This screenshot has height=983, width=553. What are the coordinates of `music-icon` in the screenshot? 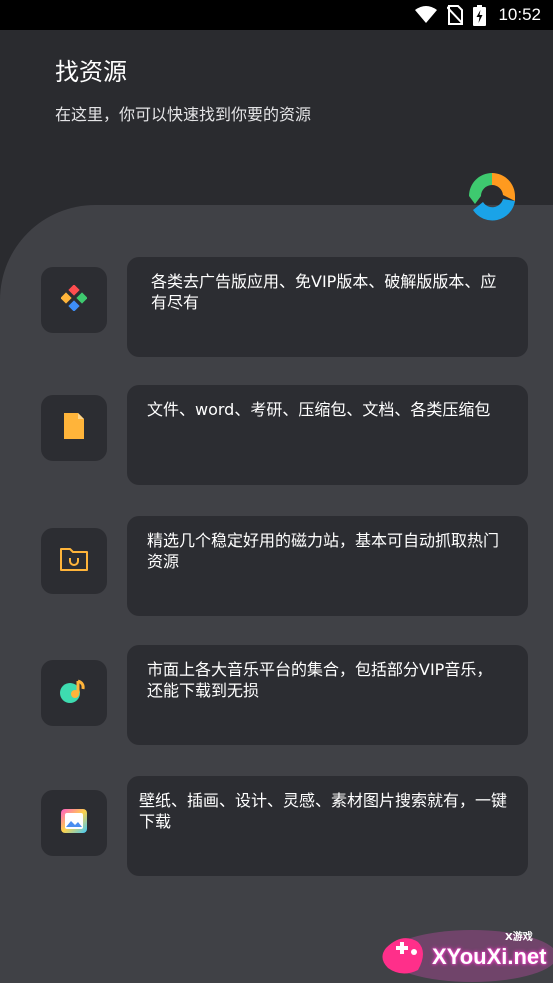 It's located at (74, 693).